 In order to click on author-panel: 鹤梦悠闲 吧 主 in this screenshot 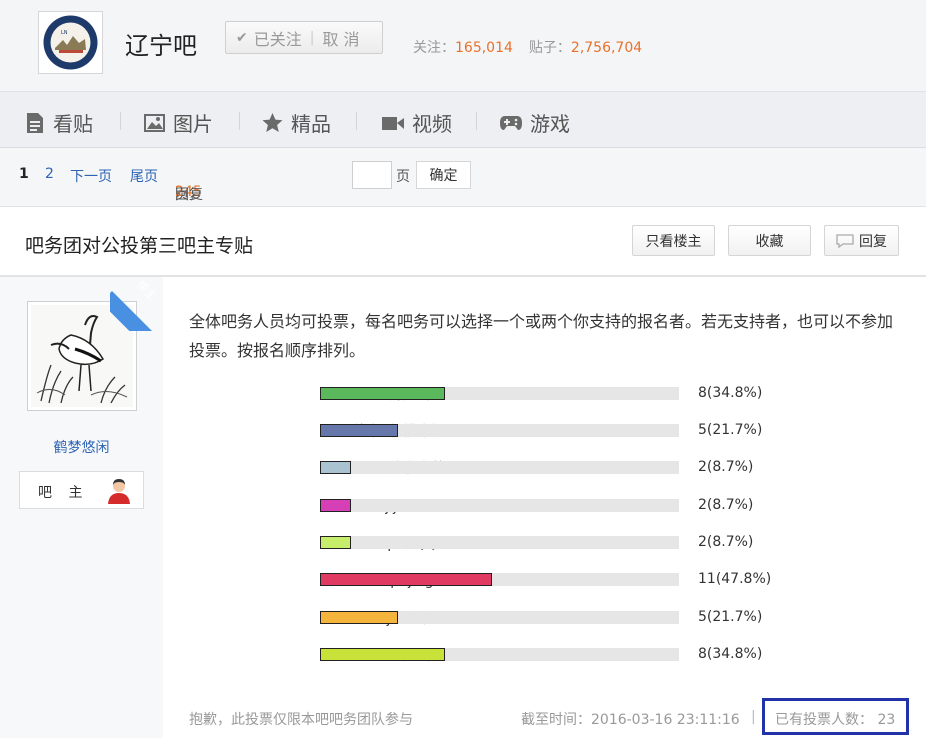, I will do `click(81, 507)`.